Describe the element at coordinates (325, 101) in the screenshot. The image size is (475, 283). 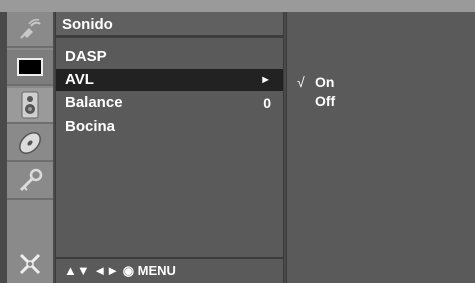
I see `option-label: Off` at that location.